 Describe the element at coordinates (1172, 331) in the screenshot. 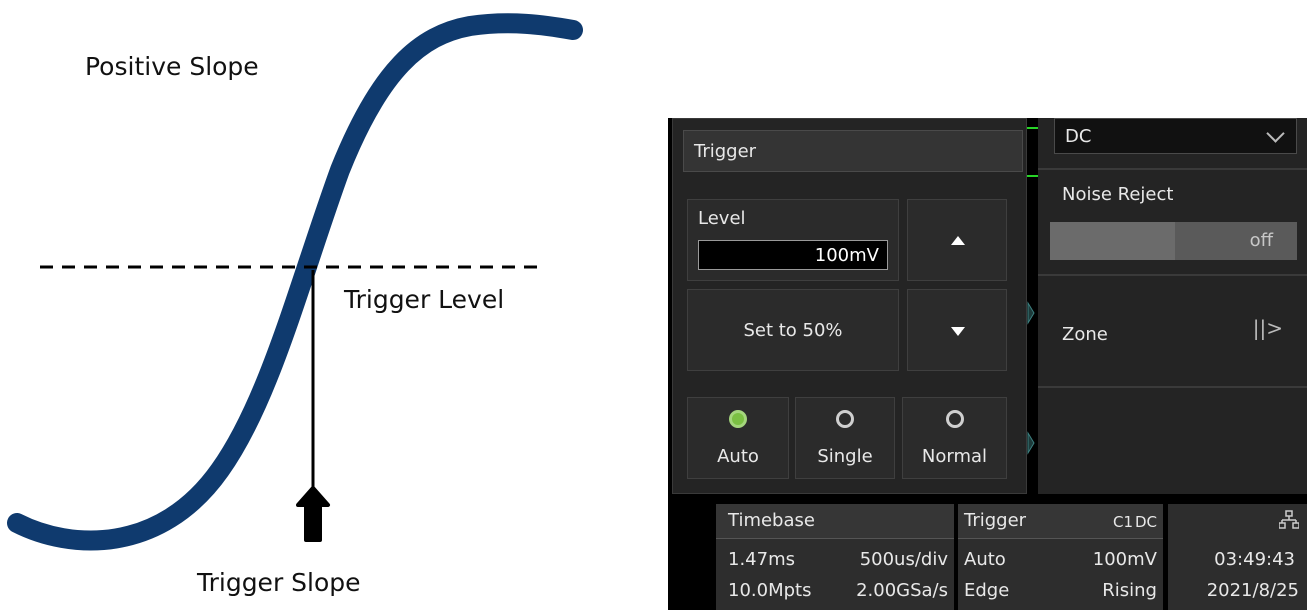

I see `zone-menu-item: Zone ||>` at that location.